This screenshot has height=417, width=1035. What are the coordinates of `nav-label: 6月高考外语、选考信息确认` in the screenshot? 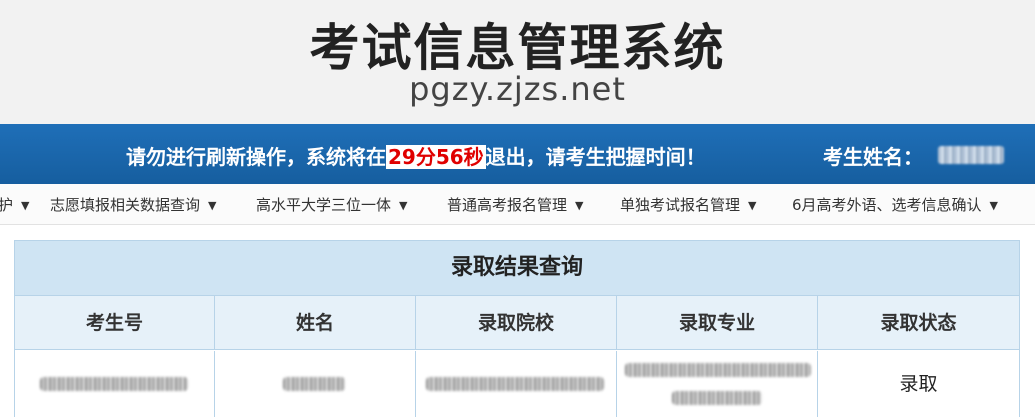 It's located at (887, 205).